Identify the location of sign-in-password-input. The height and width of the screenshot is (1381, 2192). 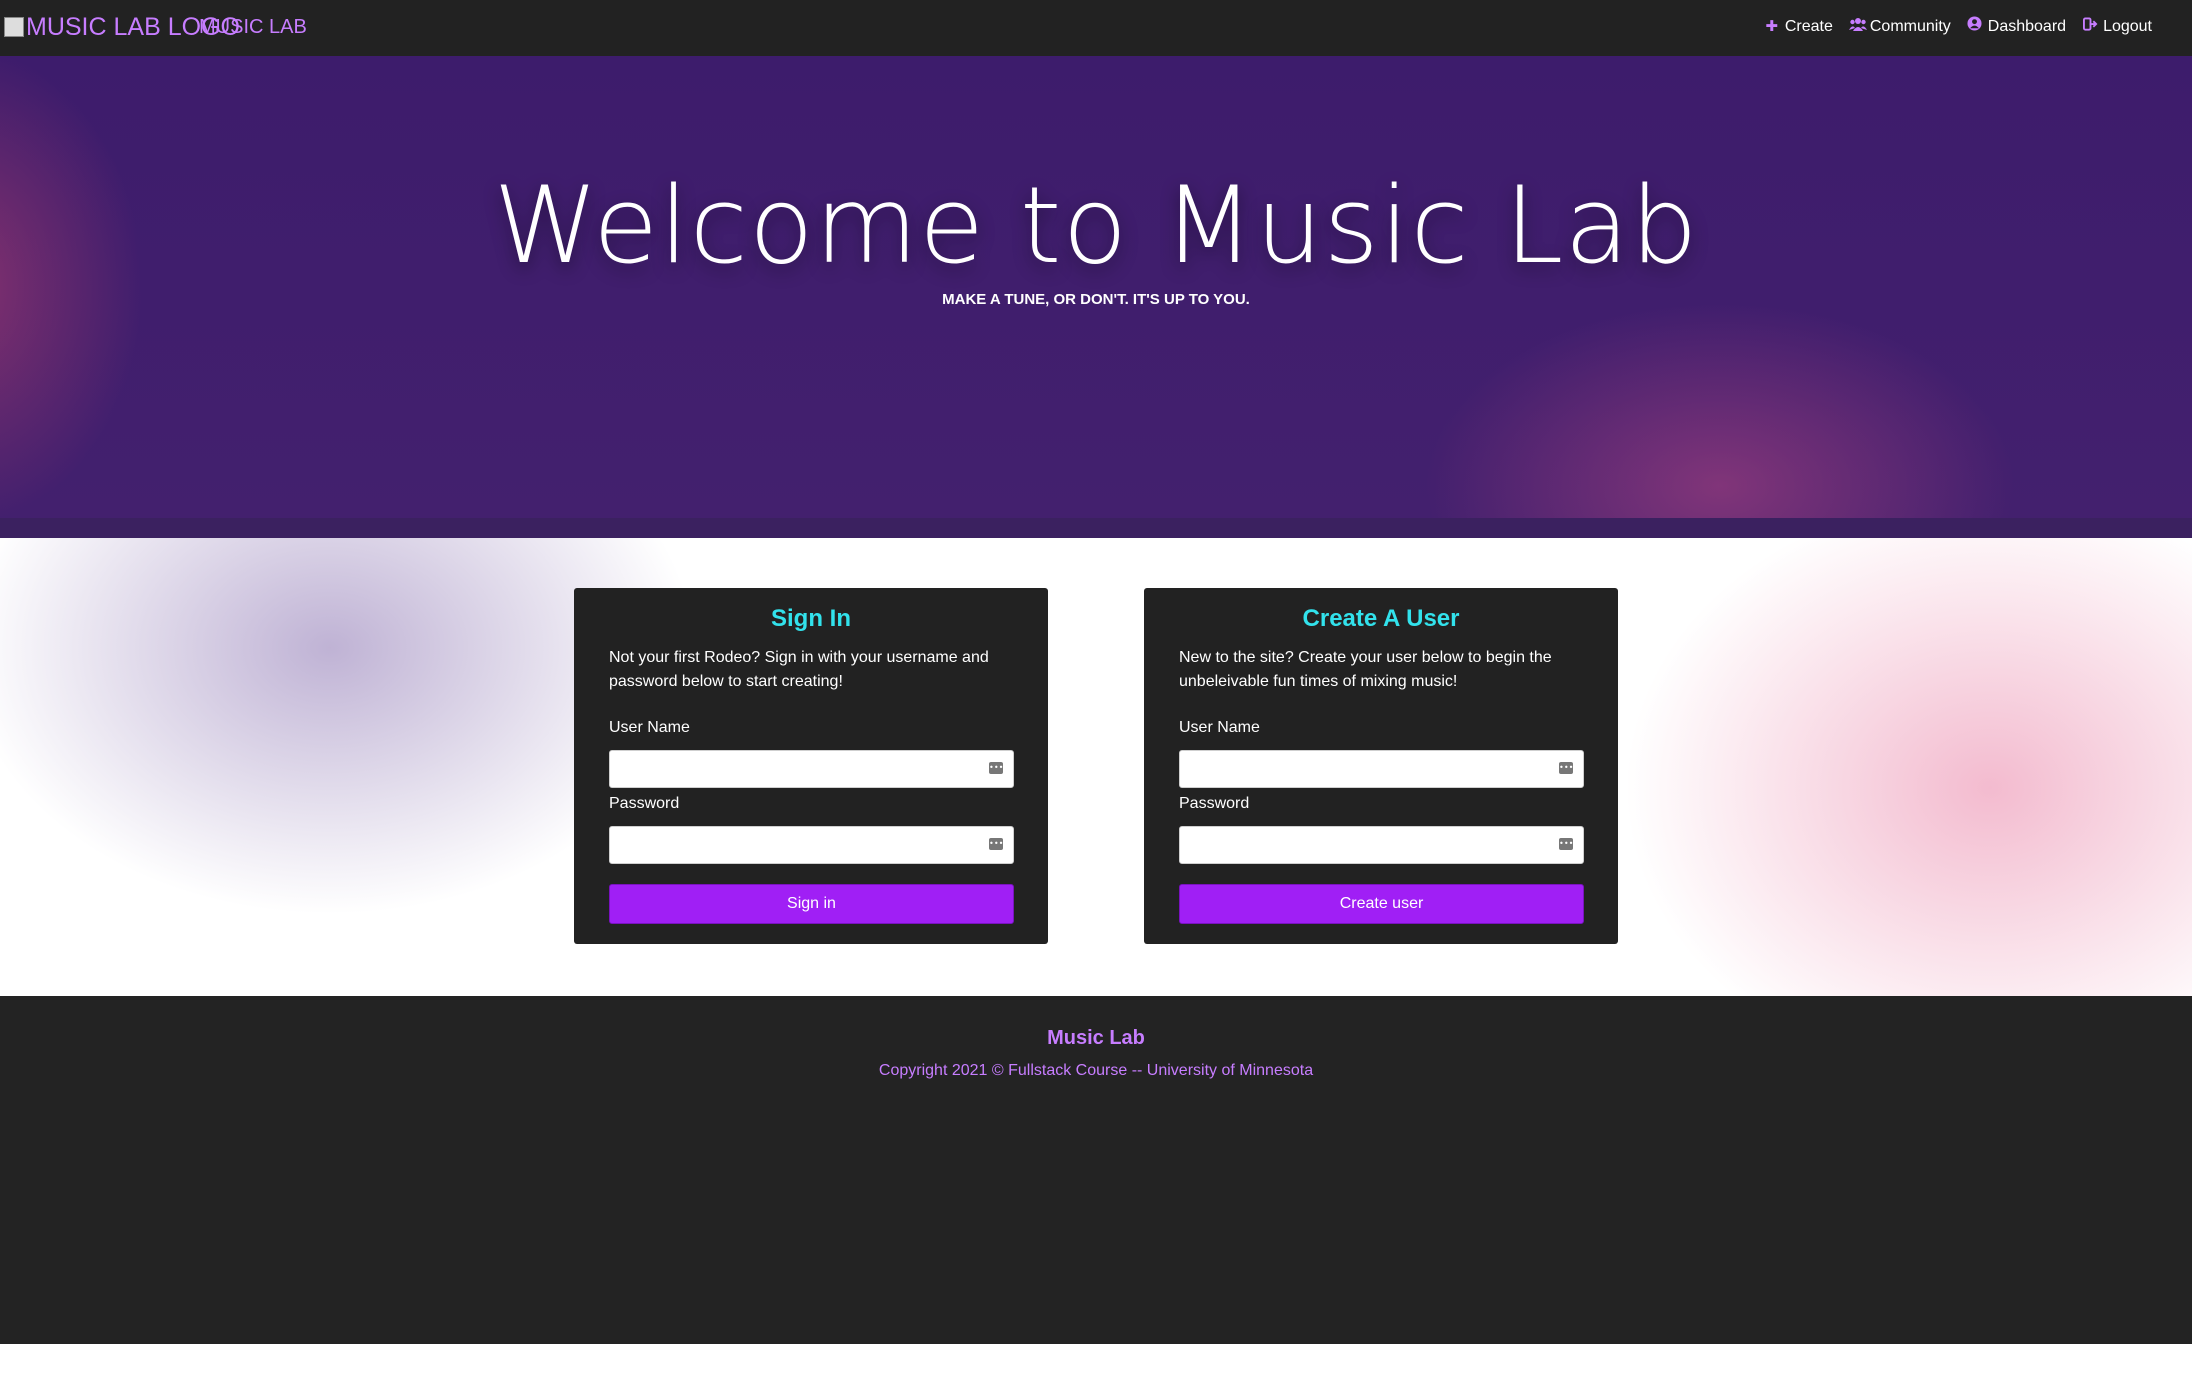
(800, 845).